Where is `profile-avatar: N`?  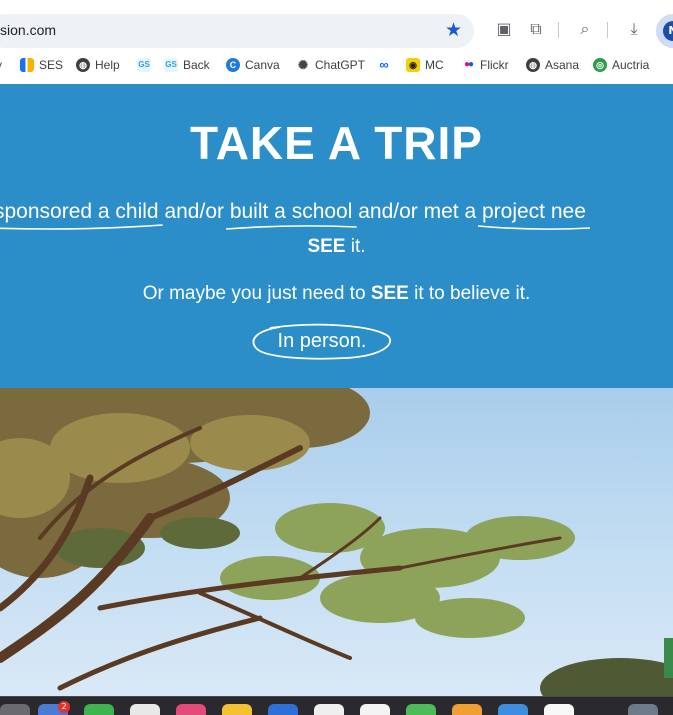
profile-avatar: N is located at coordinates (664, 31).